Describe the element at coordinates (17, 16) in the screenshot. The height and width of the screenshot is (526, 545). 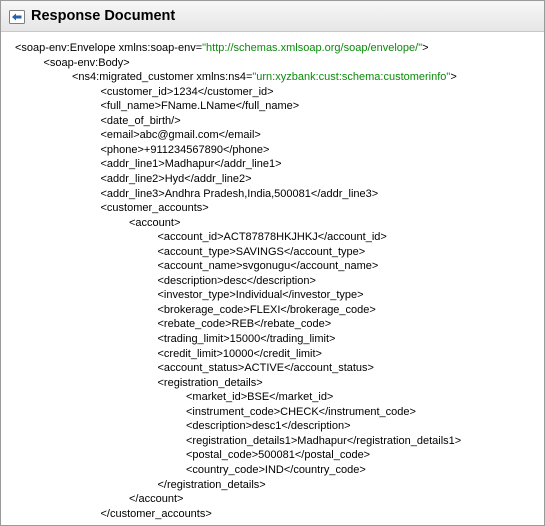
I see `back-arrow-icon` at that location.